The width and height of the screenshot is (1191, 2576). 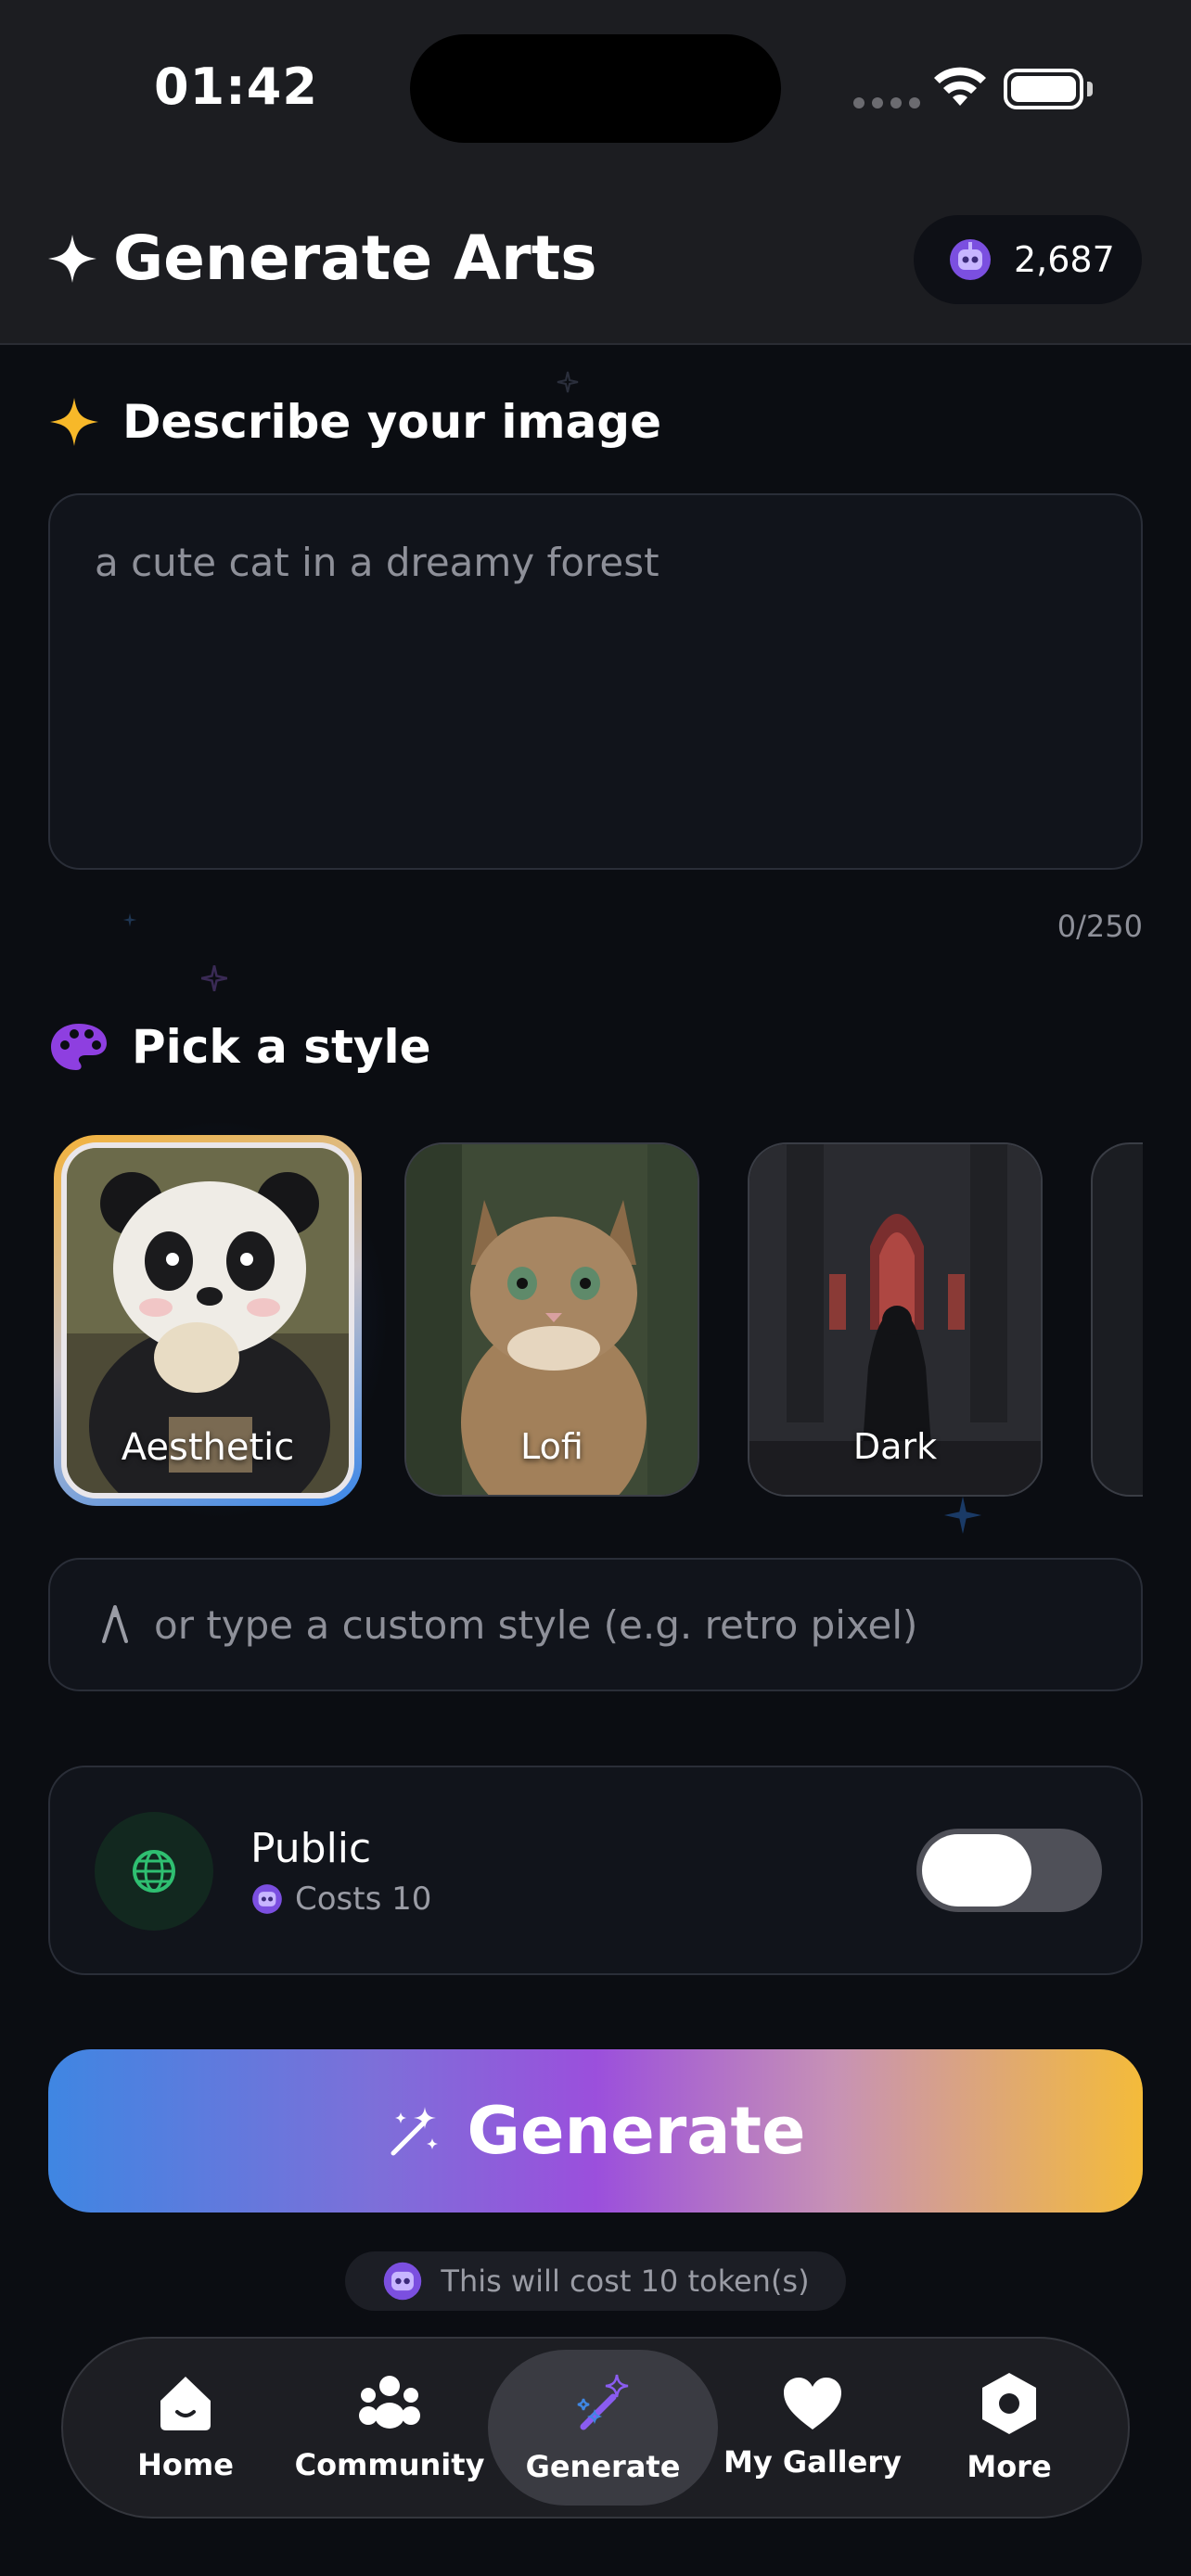 I want to click on toggle-knob, so click(x=977, y=1870).